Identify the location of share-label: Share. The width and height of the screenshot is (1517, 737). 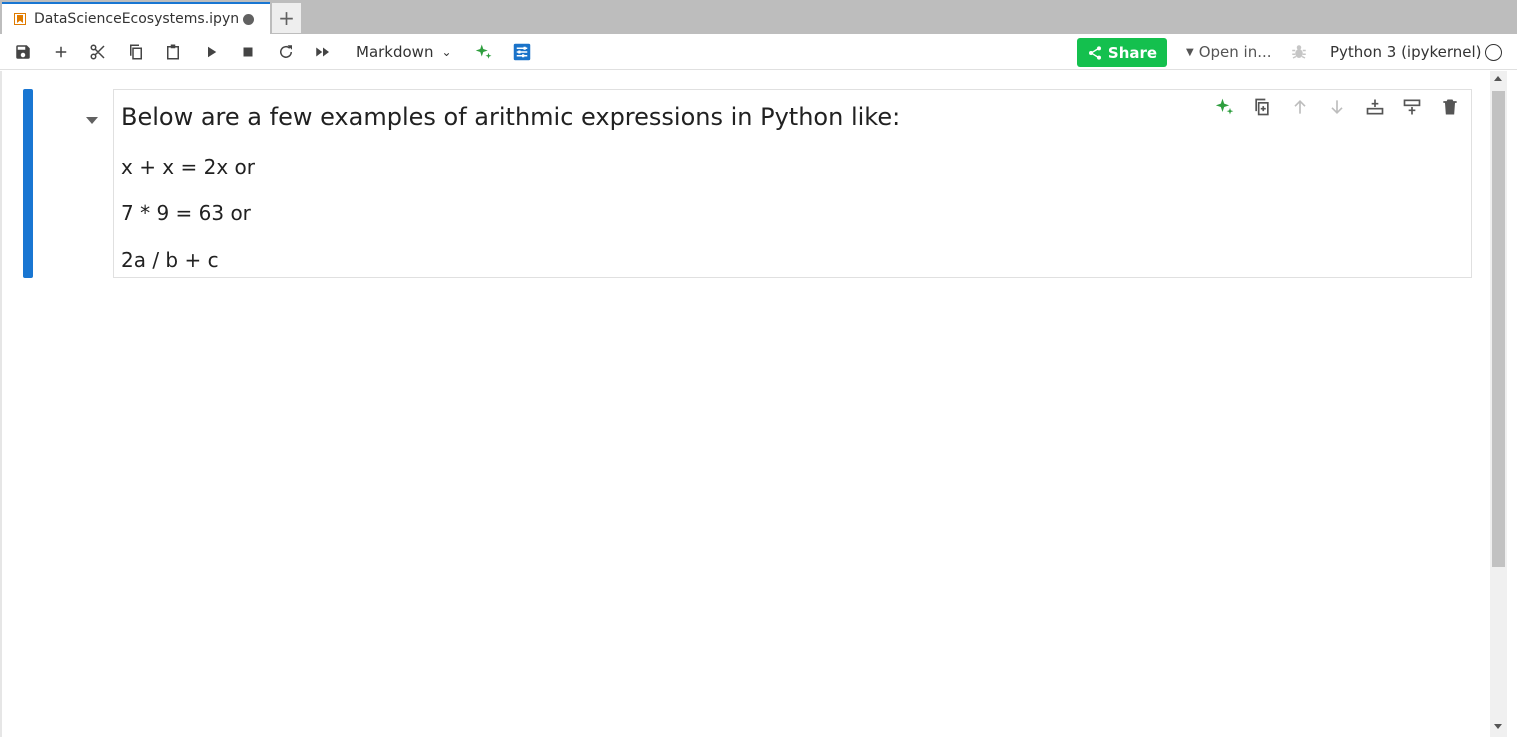
(1132, 52).